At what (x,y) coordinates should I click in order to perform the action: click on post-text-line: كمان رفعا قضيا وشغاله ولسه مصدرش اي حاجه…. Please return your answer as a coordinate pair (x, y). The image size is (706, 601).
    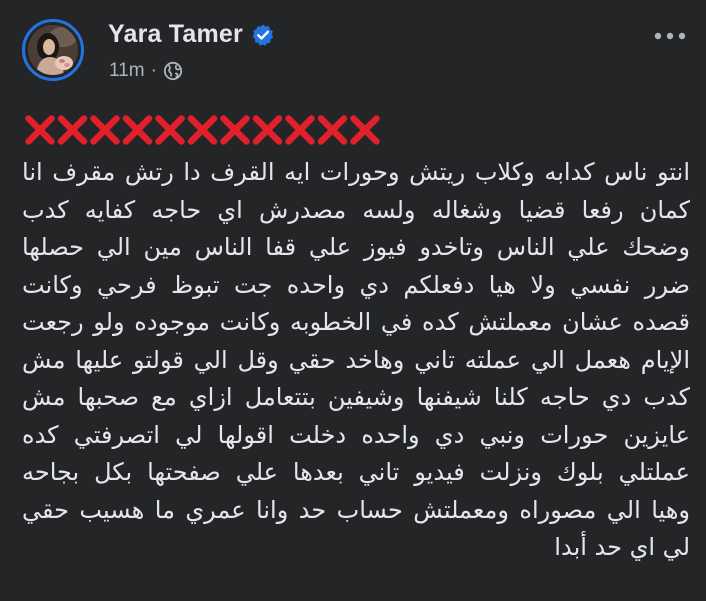
    Looking at the image, I should click on (356, 209).